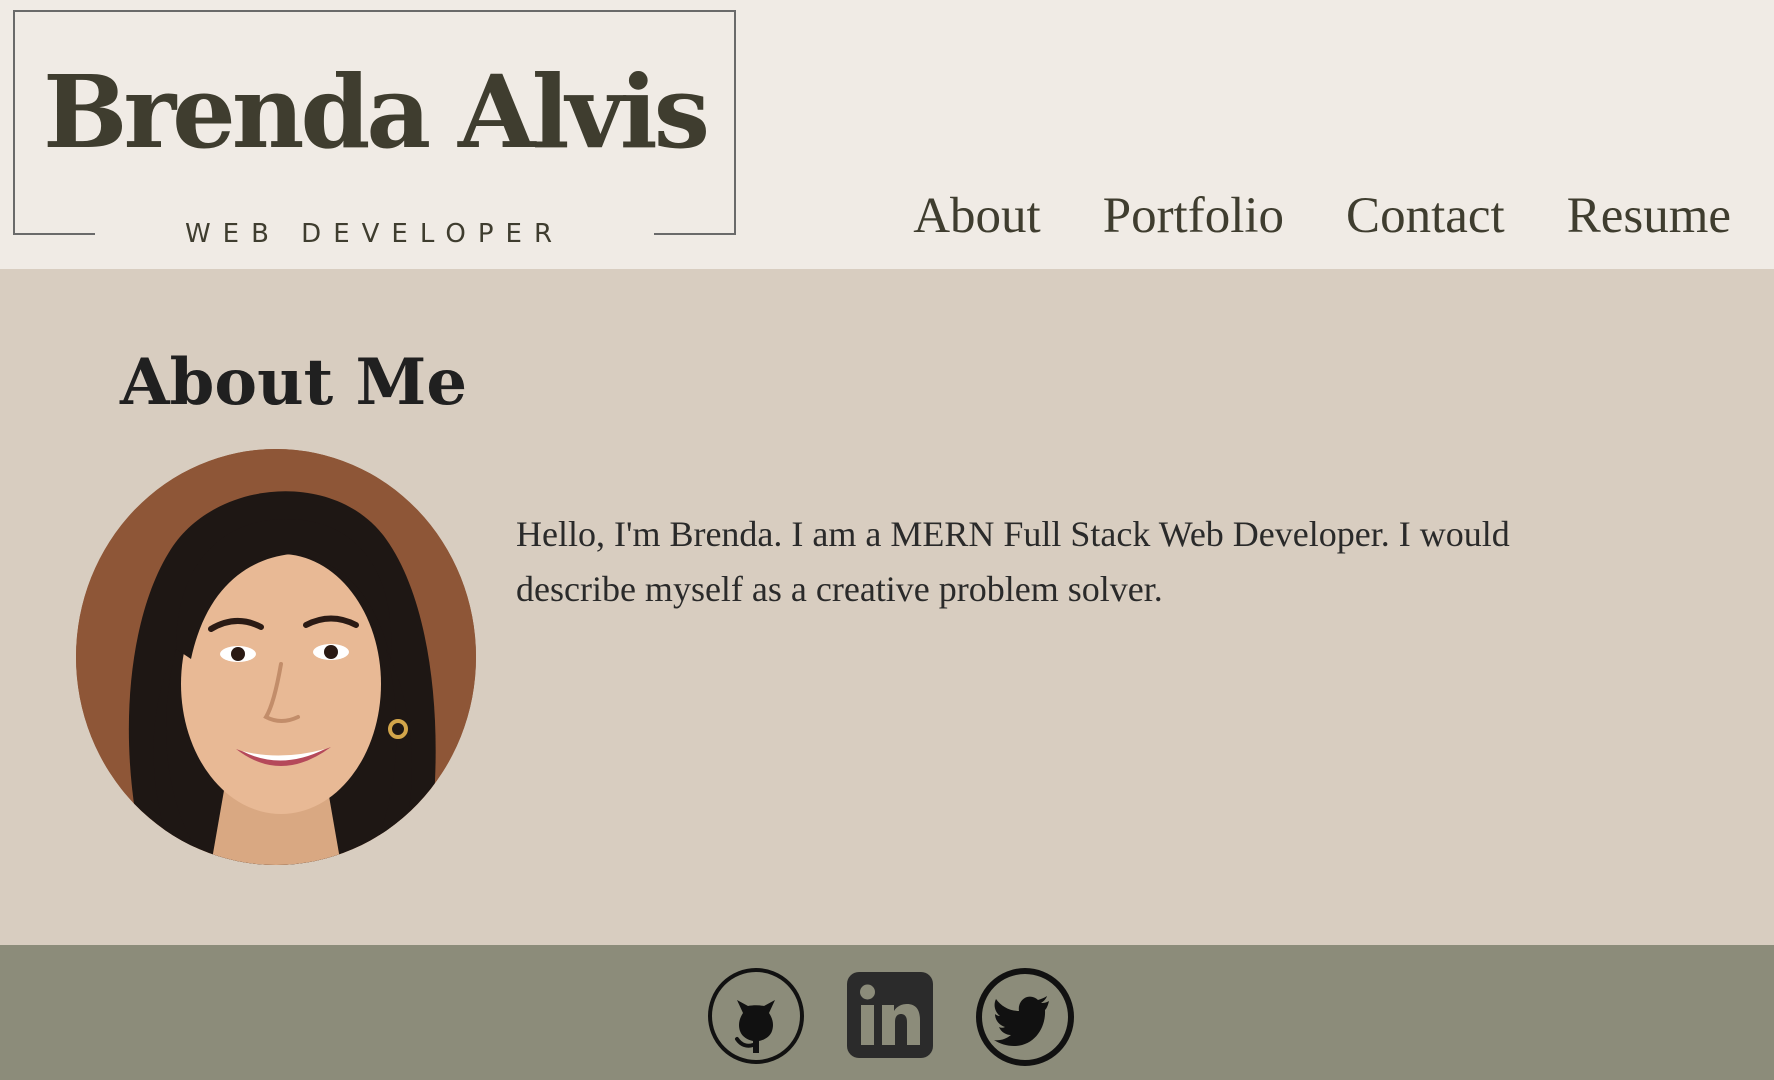  I want to click on github-link, so click(756, 1016).